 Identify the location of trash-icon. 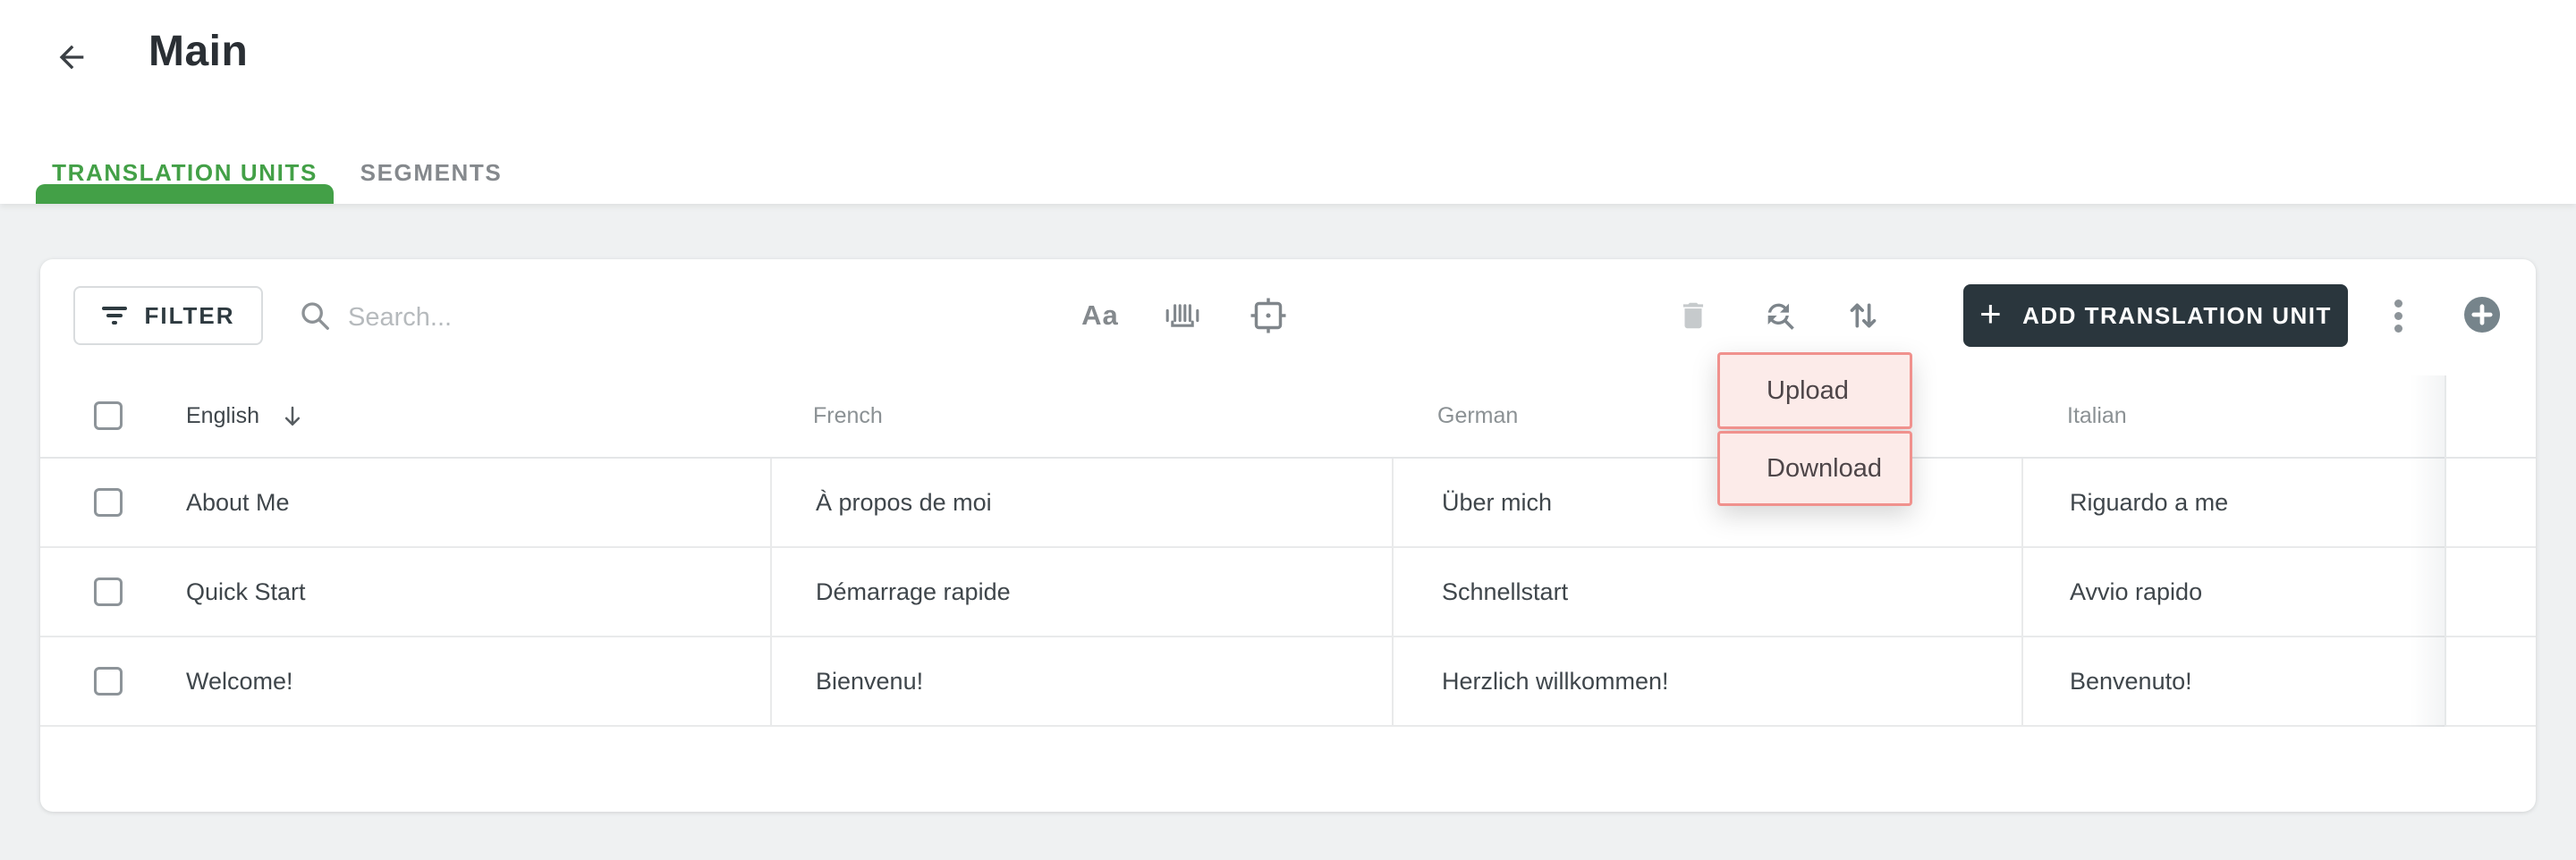
(1693, 315).